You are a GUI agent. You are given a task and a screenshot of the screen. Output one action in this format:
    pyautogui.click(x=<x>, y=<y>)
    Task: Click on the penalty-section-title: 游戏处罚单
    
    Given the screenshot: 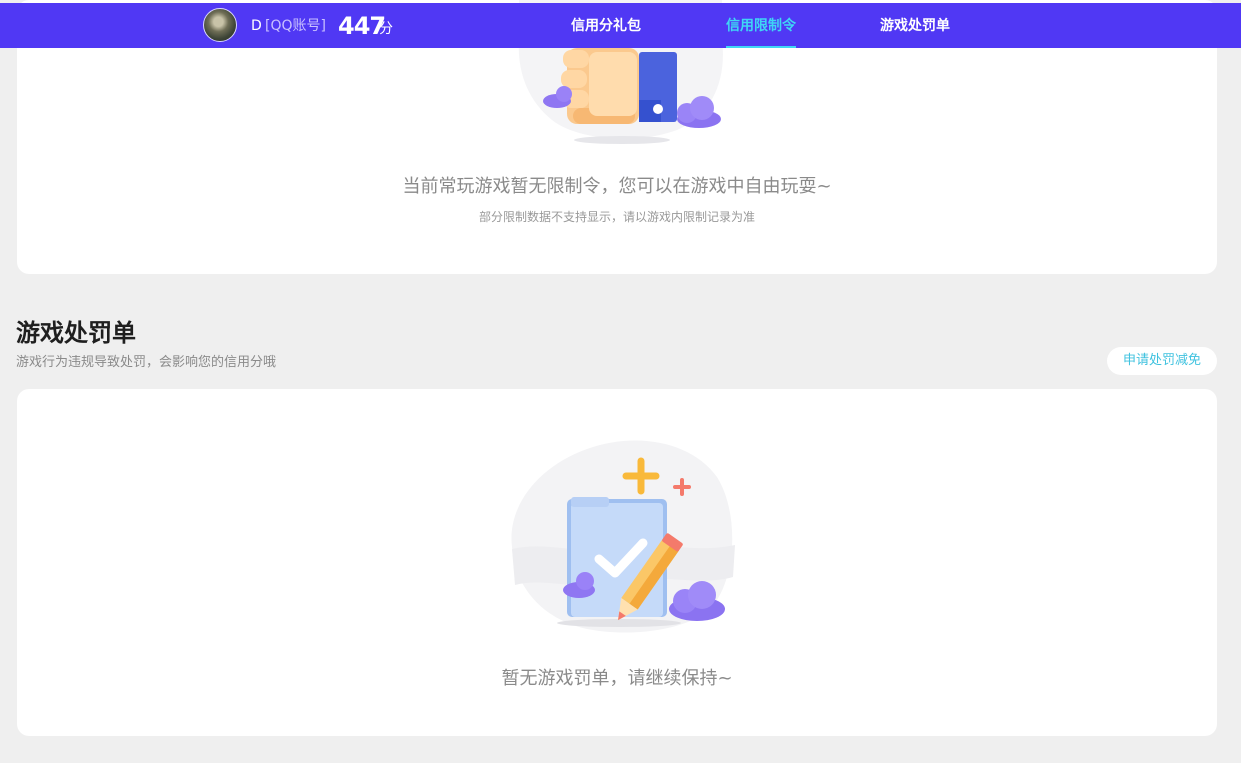 What is the action you would take?
    pyautogui.click(x=76, y=333)
    